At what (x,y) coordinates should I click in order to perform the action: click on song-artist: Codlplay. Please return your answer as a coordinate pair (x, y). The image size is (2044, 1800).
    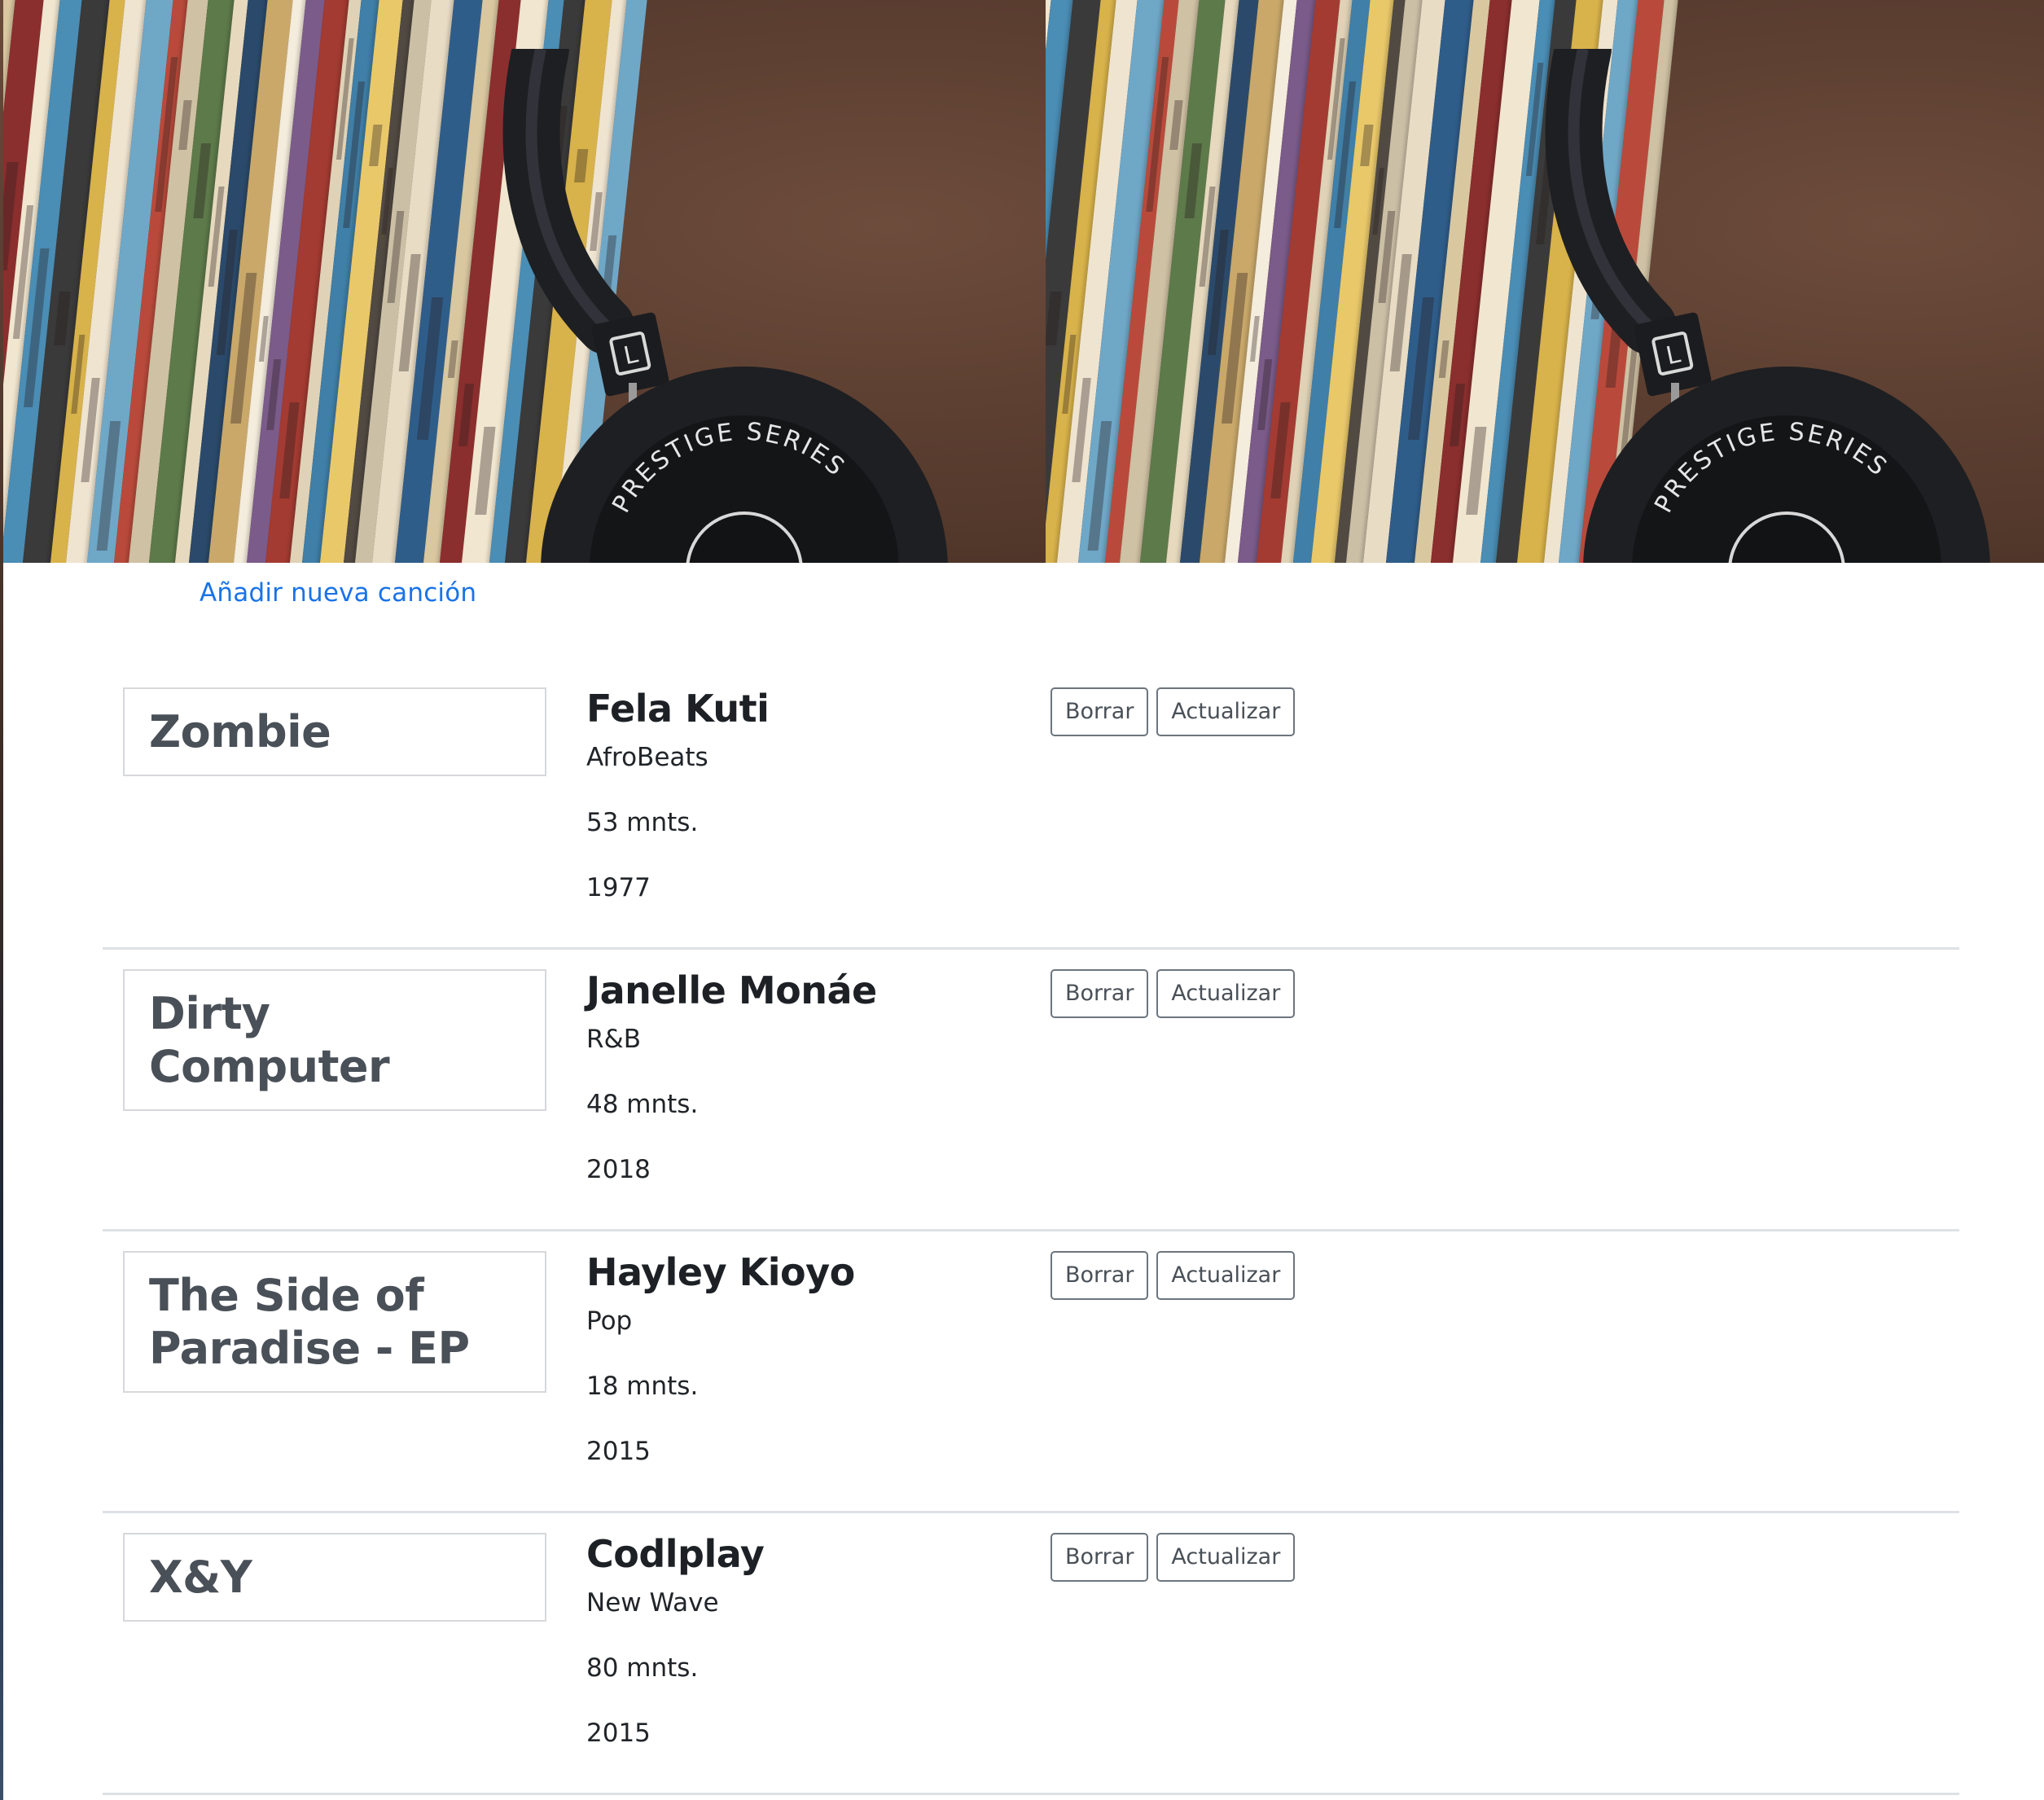
    Looking at the image, I should click on (675, 1554).